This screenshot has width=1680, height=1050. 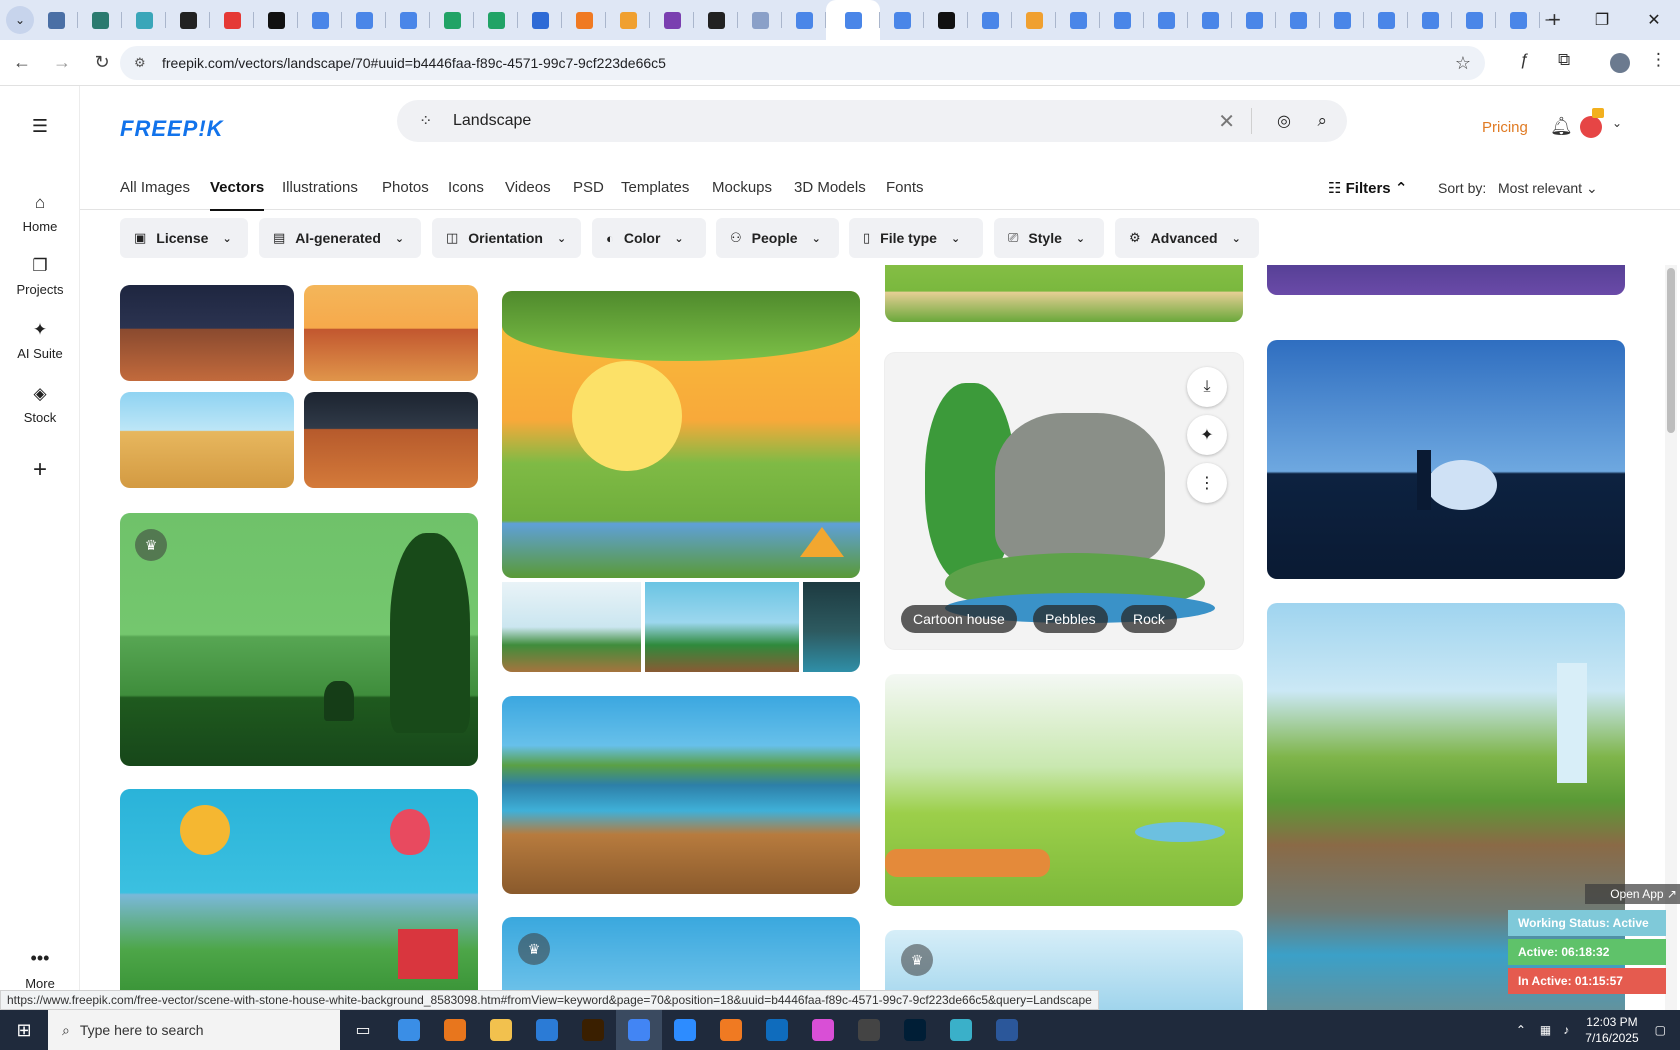 I want to click on extensions-puzzle-icon: ⧉, so click(x=1564, y=60).